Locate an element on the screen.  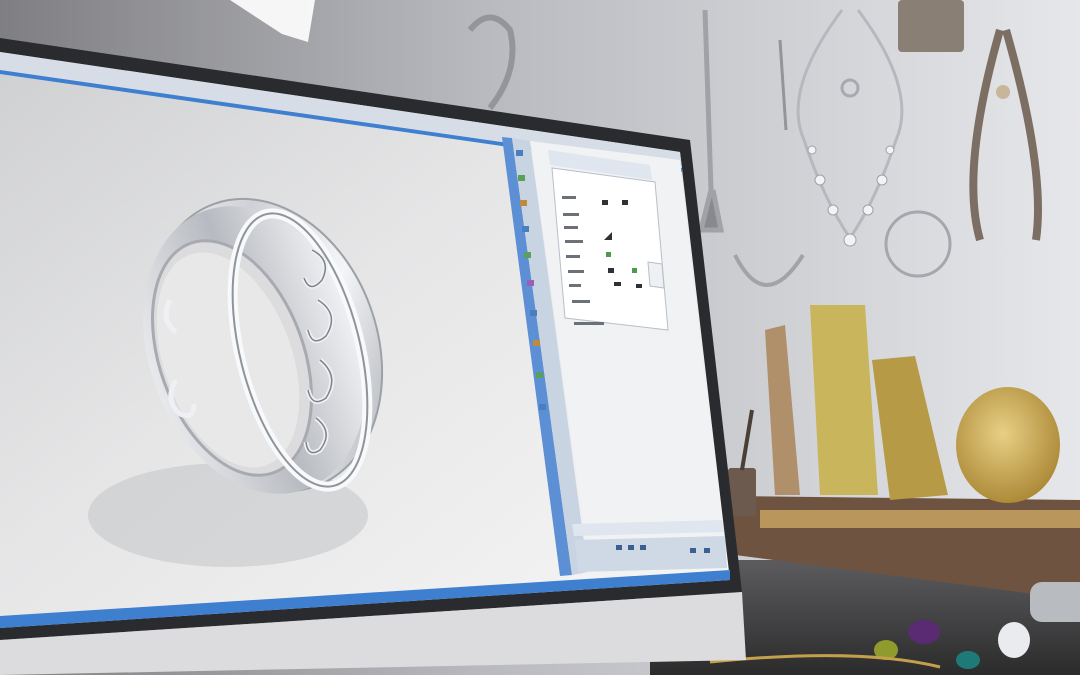
gold-disc is located at coordinates (1008, 445).